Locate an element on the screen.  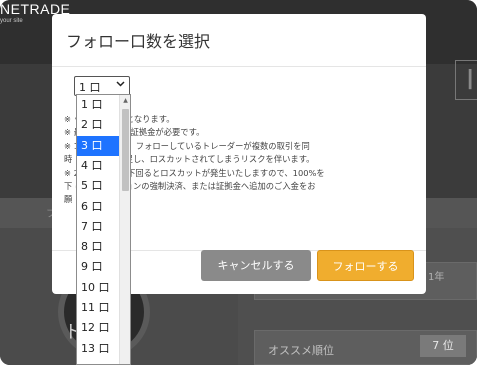
dropdown-option: 5 口 is located at coordinates (98, 186).